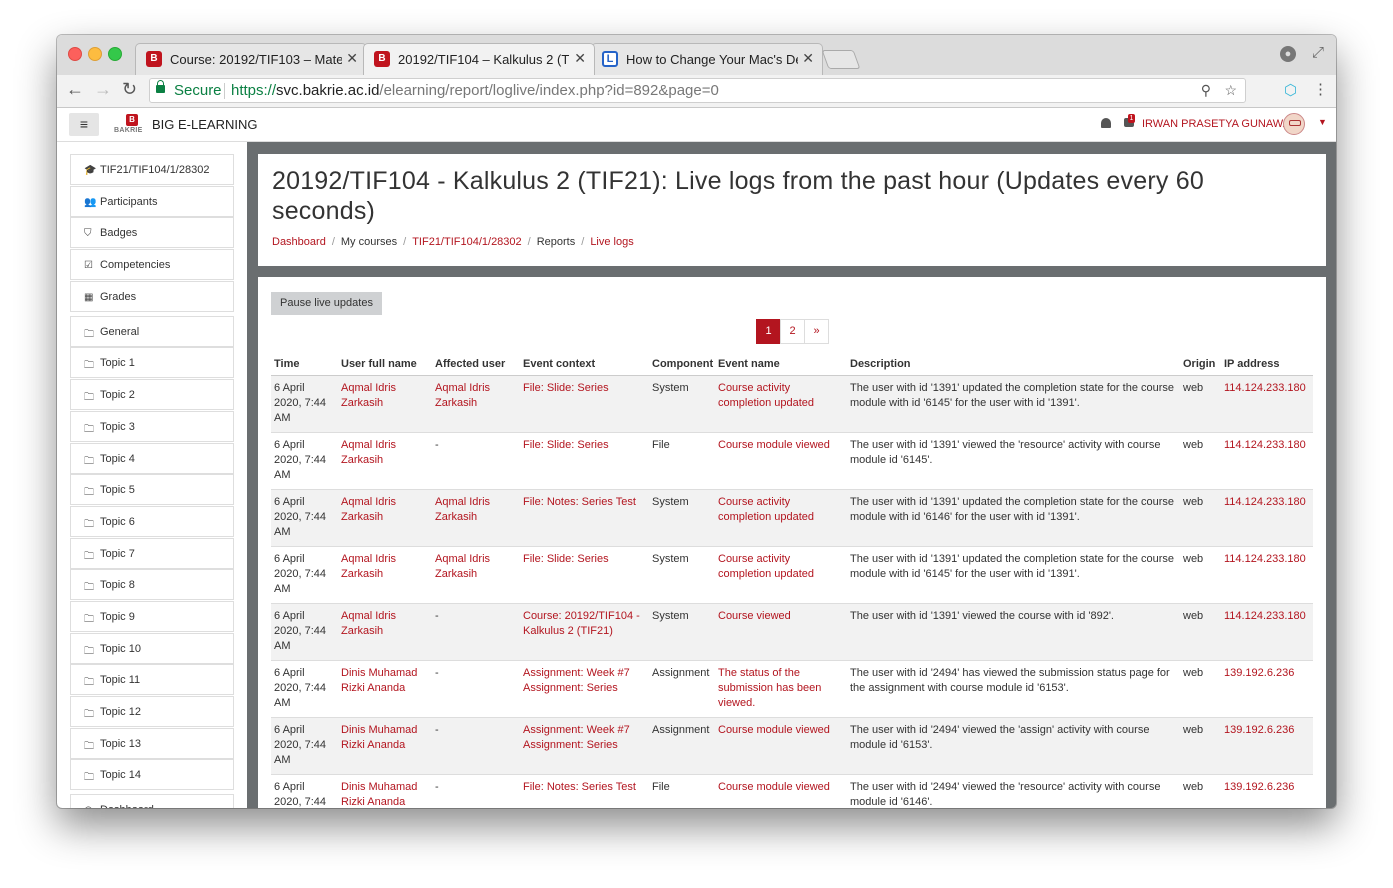 The width and height of the screenshot is (1393, 888). I want to click on sidebar-item-label: Participants, so click(129, 201).